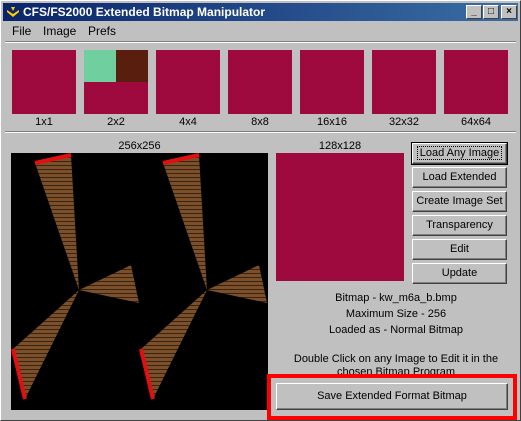  What do you see at coordinates (132, 66) in the screenshot?
I see `thumbnail-2x2-brown-quadrant` at bounding box center [132, 66].